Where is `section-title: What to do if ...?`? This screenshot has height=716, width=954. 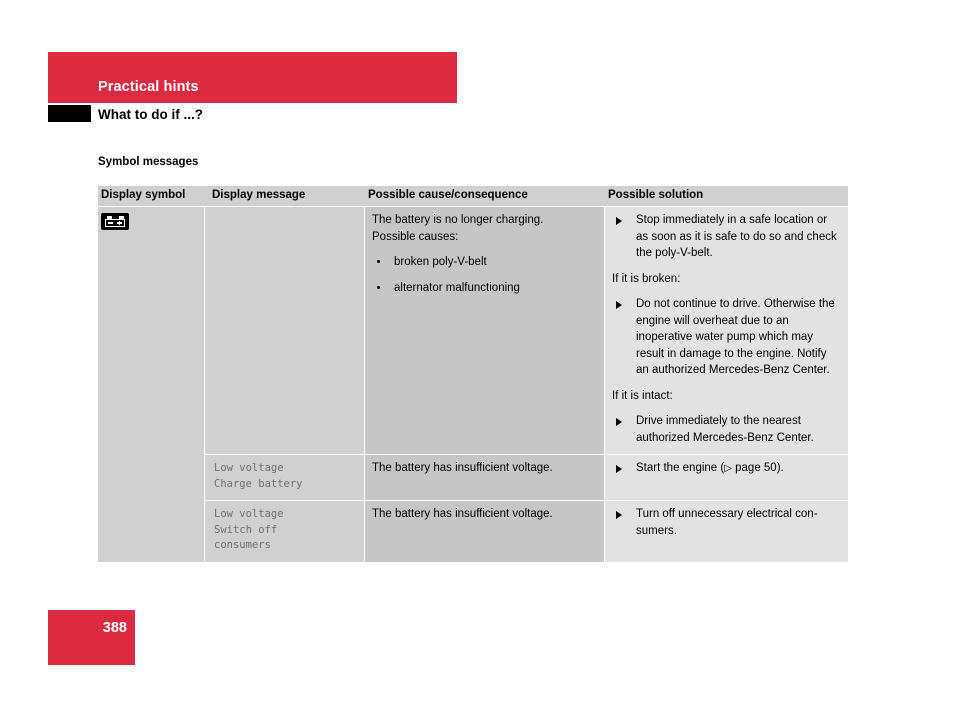
section-title: What to do if ...? is located at coordinates (150, 114).